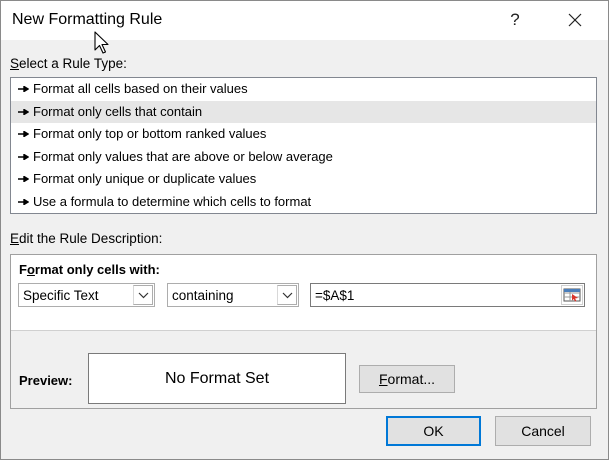 The height and width of the screenshot is (460, 609). What do you see at coordinates (86, 238) in the screenshot?
I see `rule-description-label: Edit the Rule Description:` at bounding box center [86, 238].